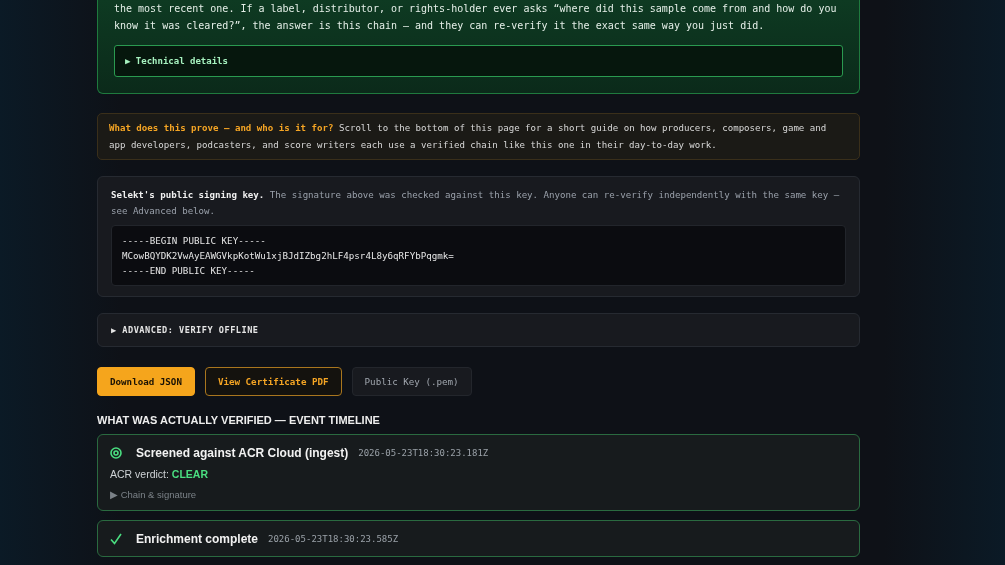 The height and width of the screenshot is (565, 1005). What do you see at coordinates (189, 271) in the screenshot?
I see `public-key-line: -----END PUBLIC KEY-----` at bounding box center [189, 271].